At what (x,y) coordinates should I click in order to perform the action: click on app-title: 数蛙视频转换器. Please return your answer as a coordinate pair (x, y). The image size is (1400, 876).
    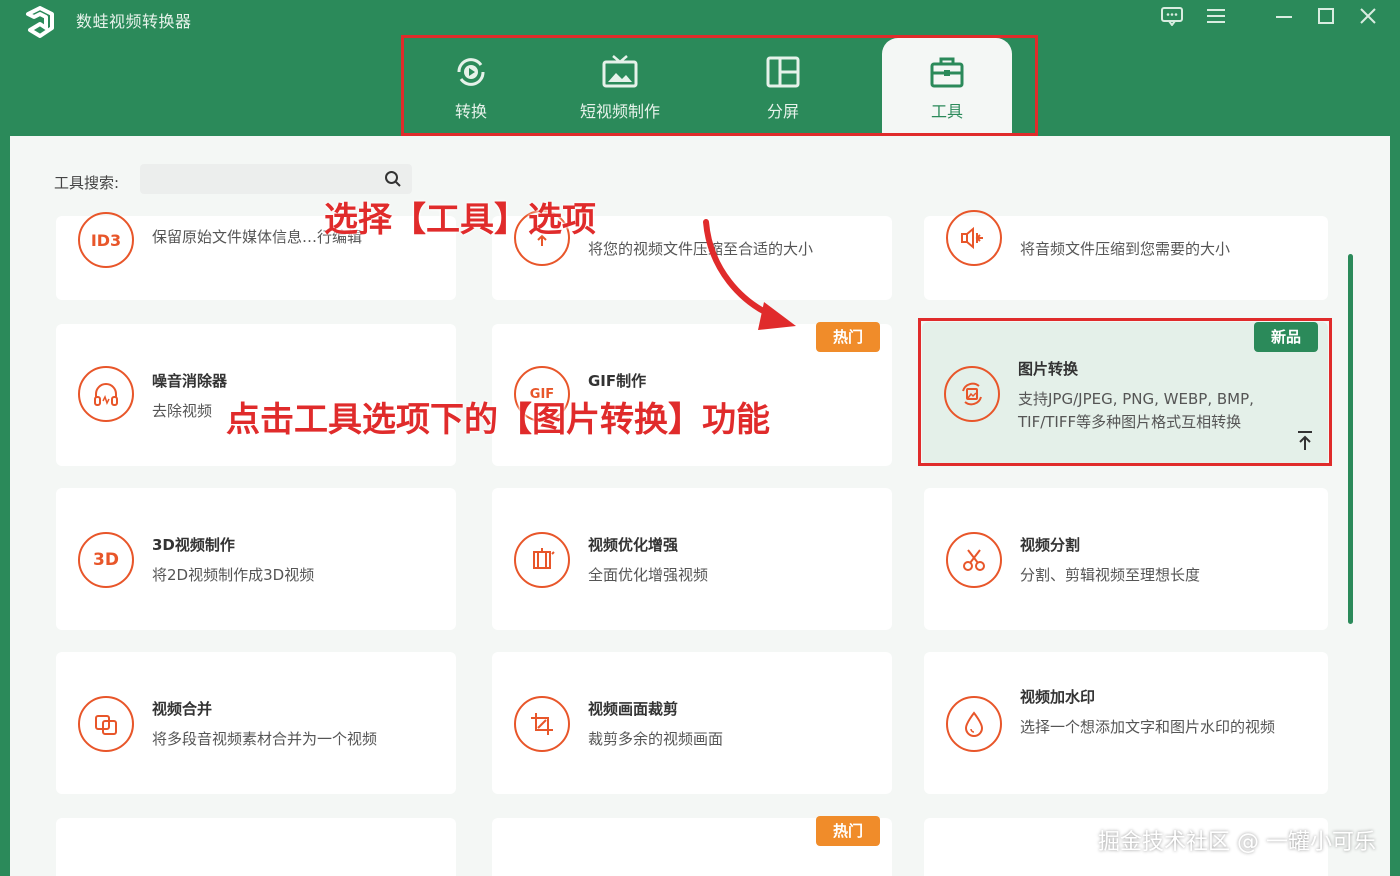
    Looking at the image, I should click on (134, 21).